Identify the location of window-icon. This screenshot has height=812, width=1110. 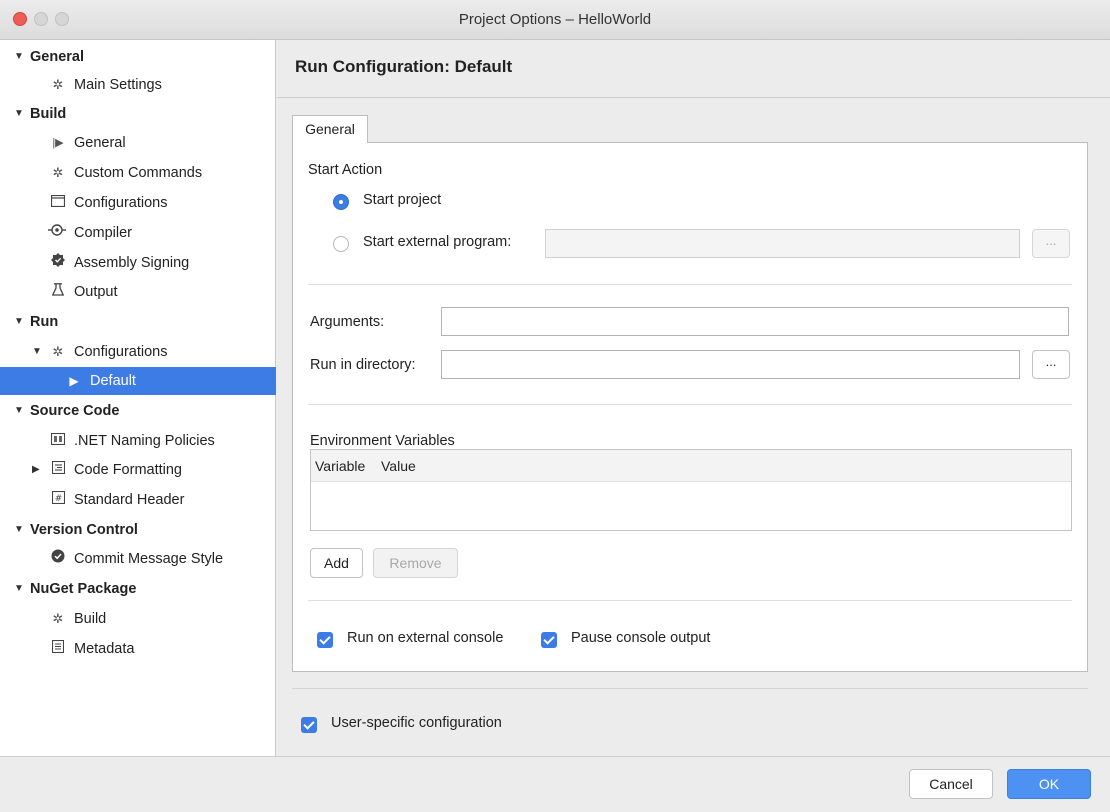
(58, 203).